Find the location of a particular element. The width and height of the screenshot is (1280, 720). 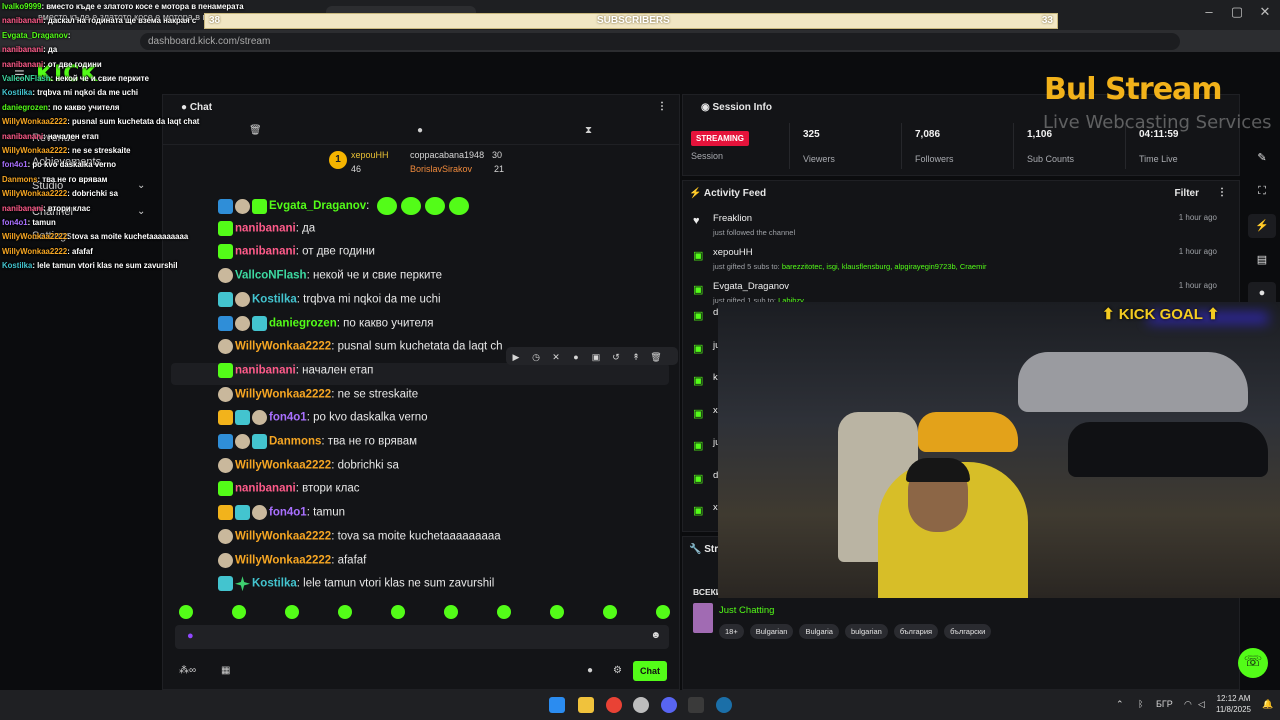

chat-message: nanibanani: да is located at coordinates (417, 231).